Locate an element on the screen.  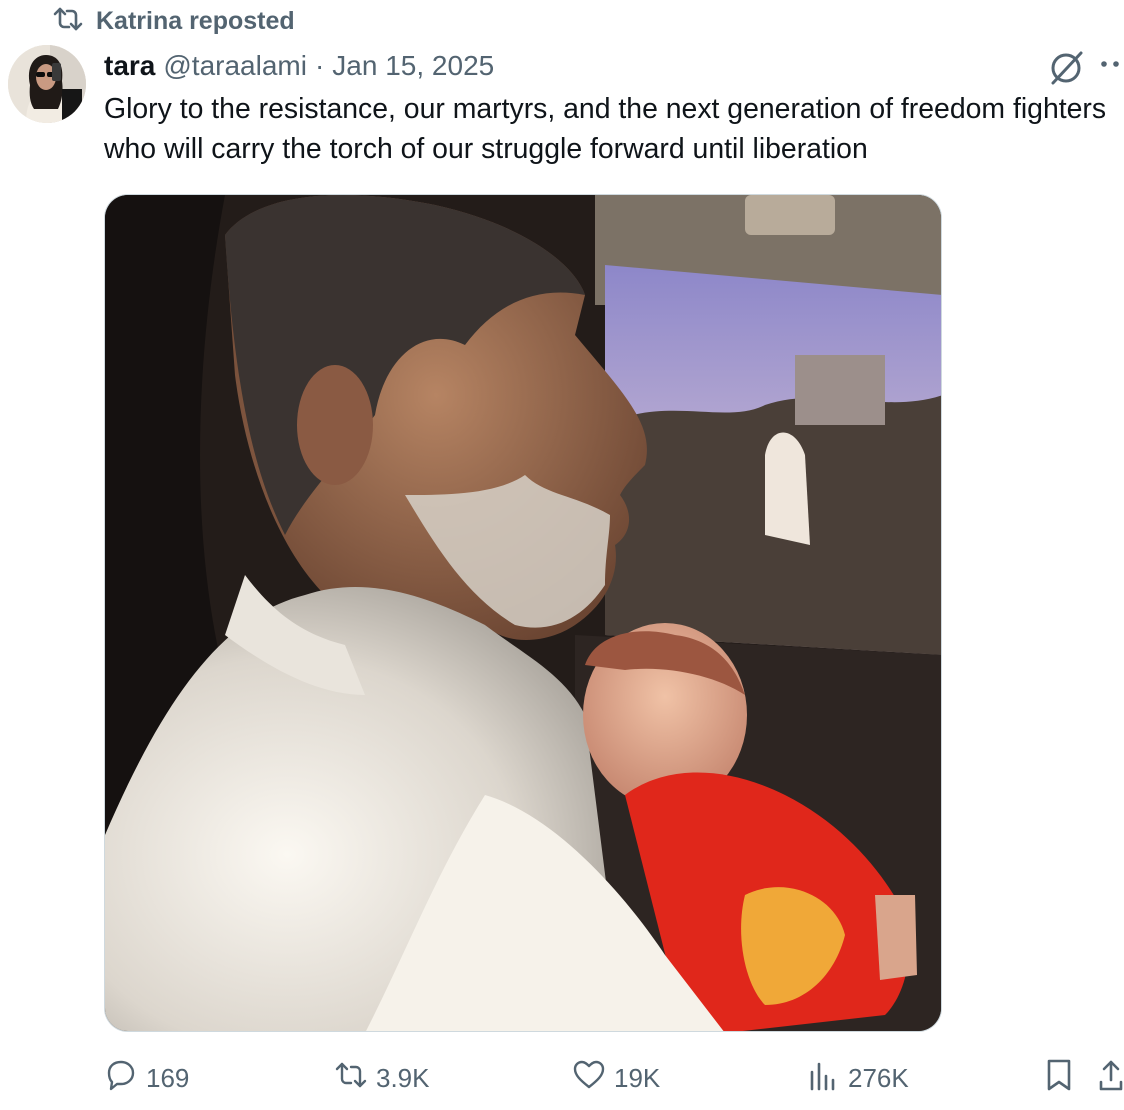
author-name: tara is located at coordinates (129, 66).